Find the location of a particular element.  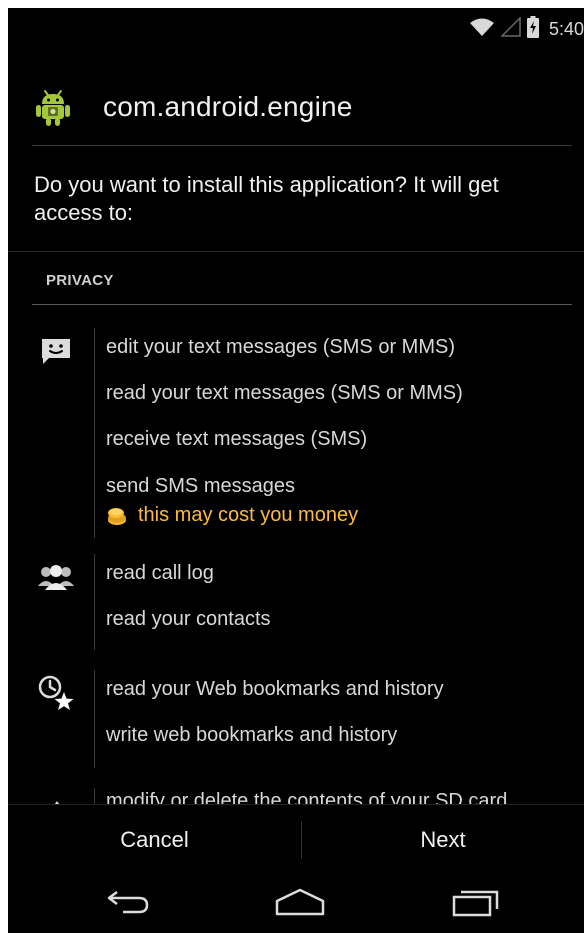

wifi-icon is located at coordinates (482, 29).